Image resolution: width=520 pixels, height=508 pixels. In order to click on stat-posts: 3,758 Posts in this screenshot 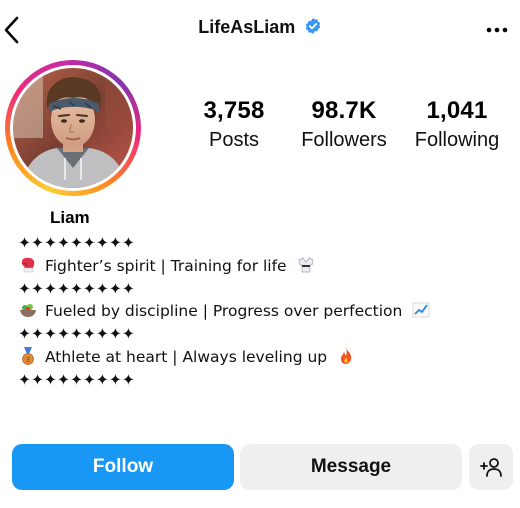, I will do `click(234, 124)`.